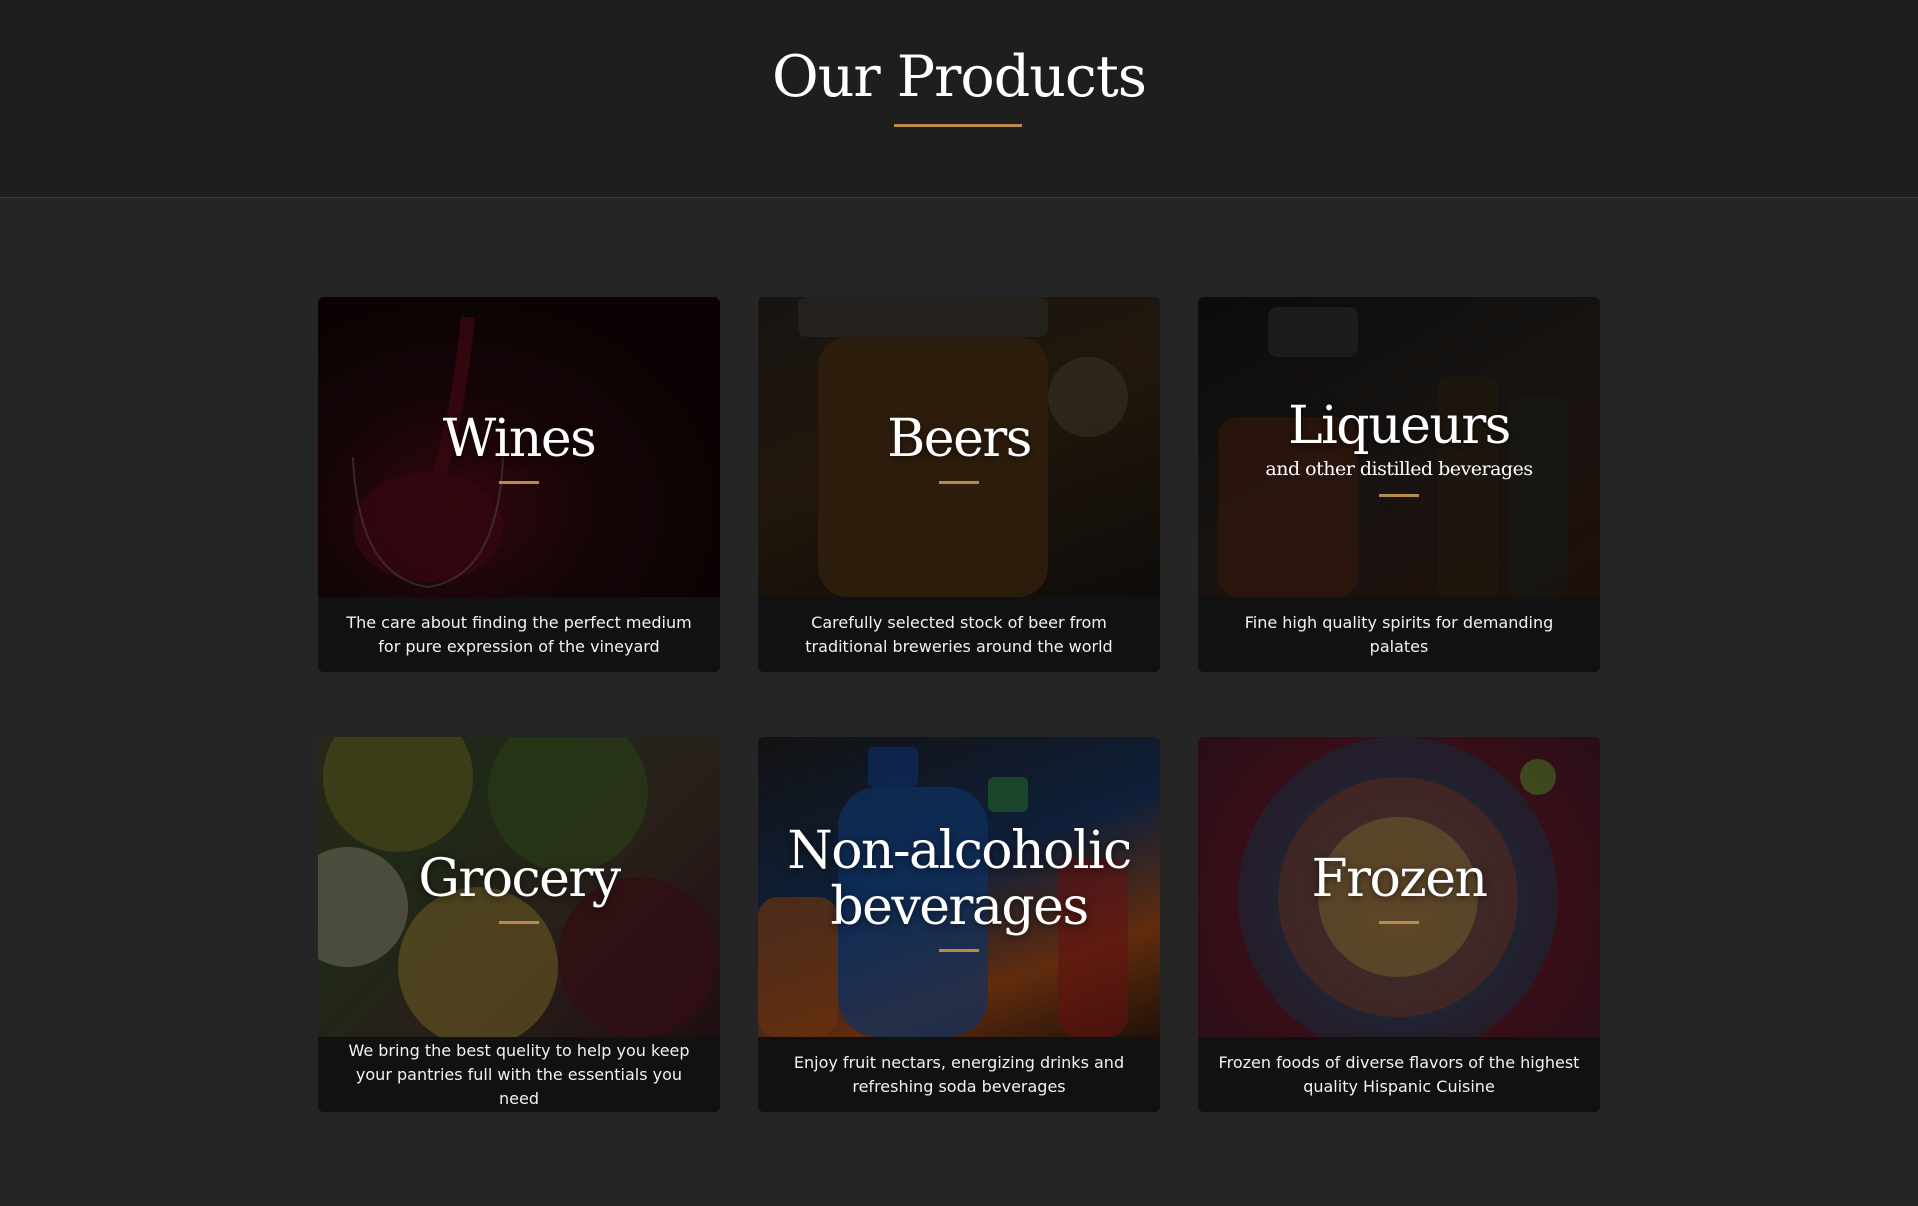  Describe the element at coordinates (959, 438) in the screenshot. I see `card-title: Beers` at that location.